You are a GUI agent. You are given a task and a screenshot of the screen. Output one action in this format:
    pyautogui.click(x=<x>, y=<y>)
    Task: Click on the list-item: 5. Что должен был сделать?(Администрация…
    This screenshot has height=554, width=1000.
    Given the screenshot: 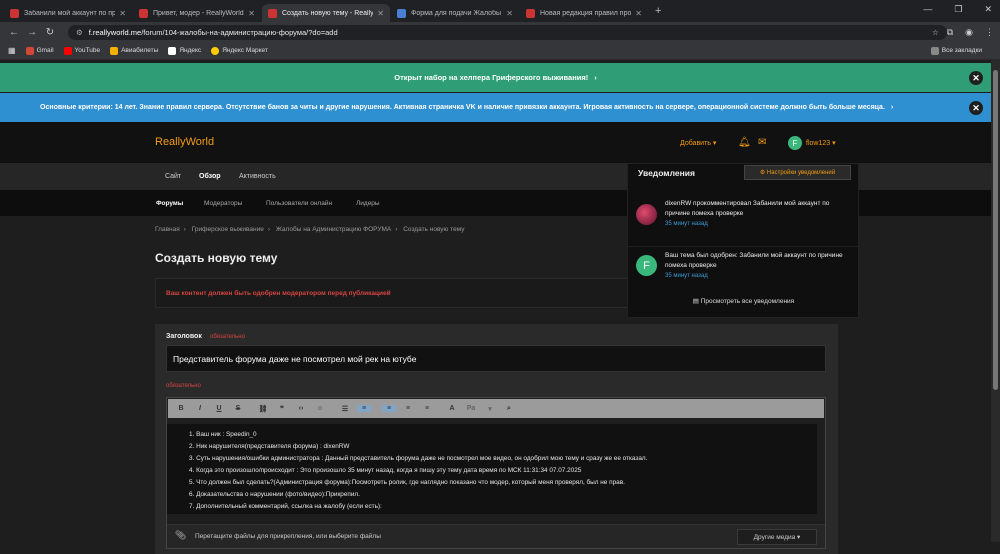 What is the action you would take?
    pyautogui.click(x=407, y=482)
    